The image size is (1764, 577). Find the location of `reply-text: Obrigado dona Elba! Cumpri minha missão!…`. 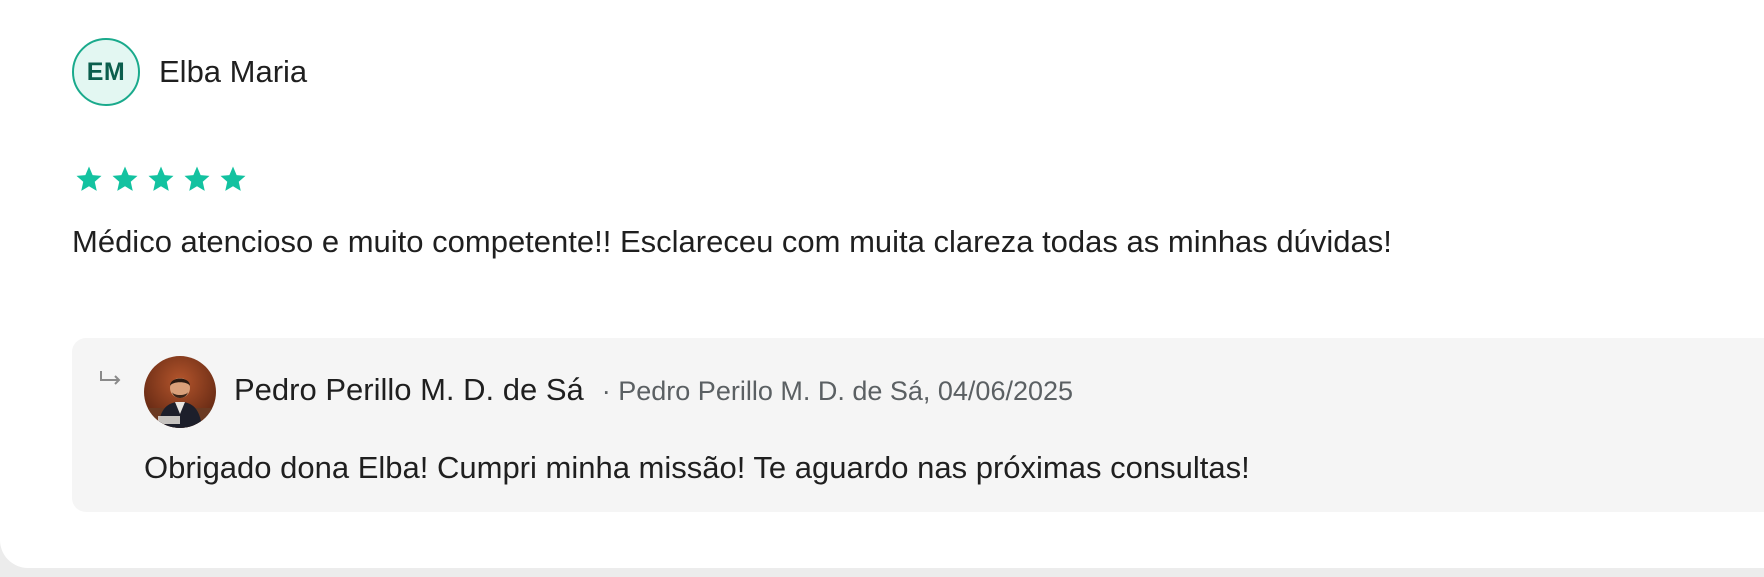

reply-text: Obrigado dona Elba! Cumpri minha missão!… is located at coordinates (697, 467).